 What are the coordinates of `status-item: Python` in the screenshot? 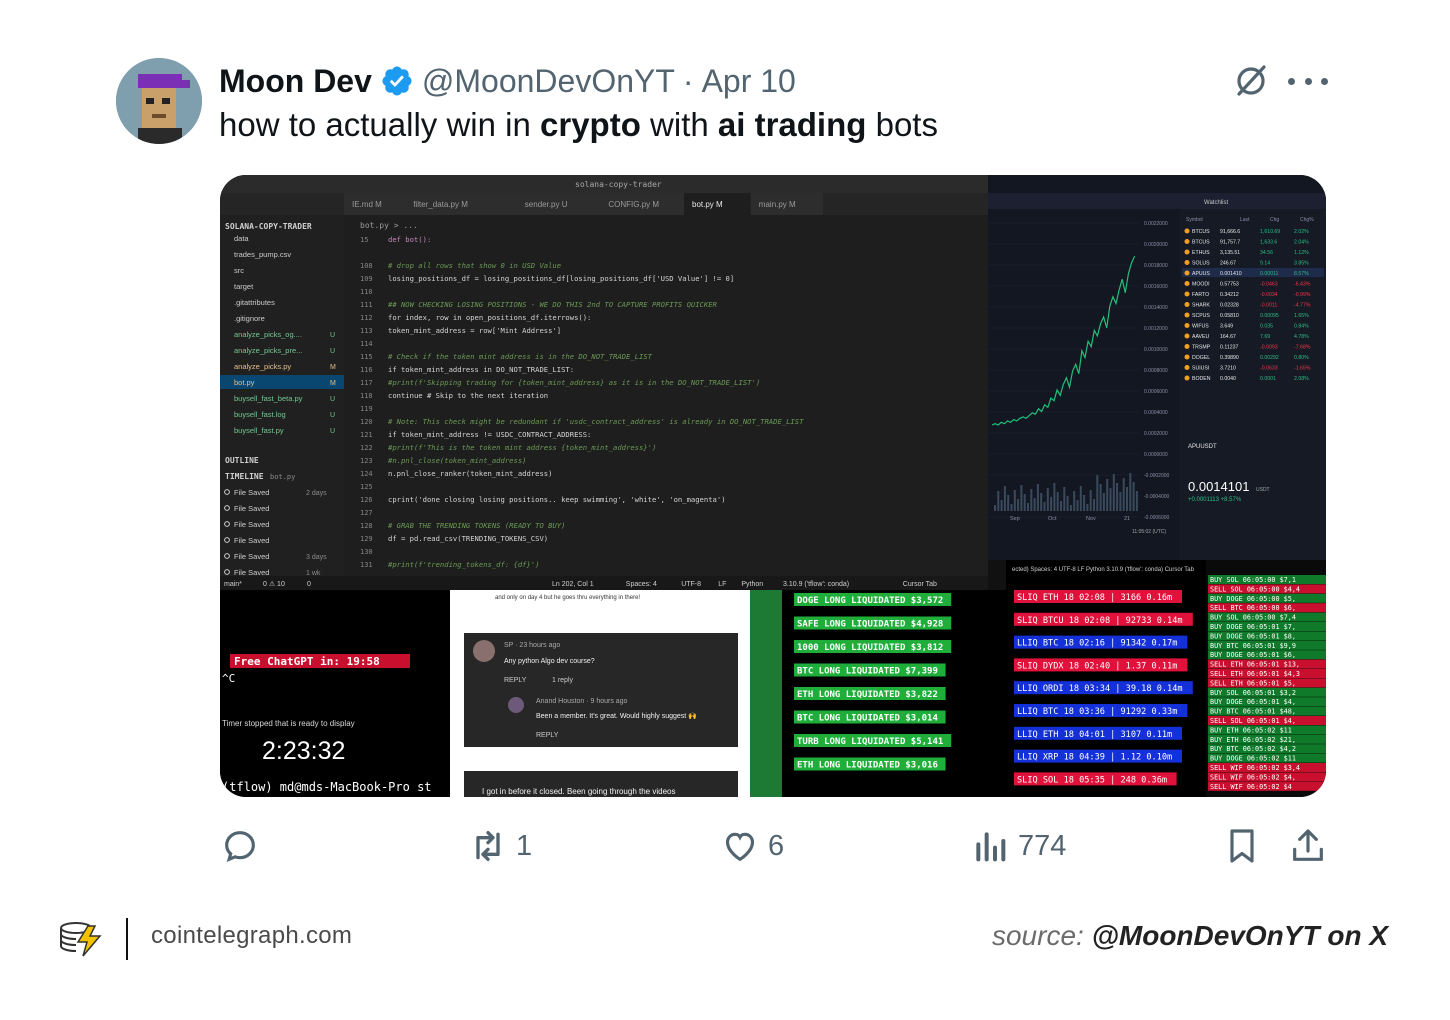 It's located at (752, 584).